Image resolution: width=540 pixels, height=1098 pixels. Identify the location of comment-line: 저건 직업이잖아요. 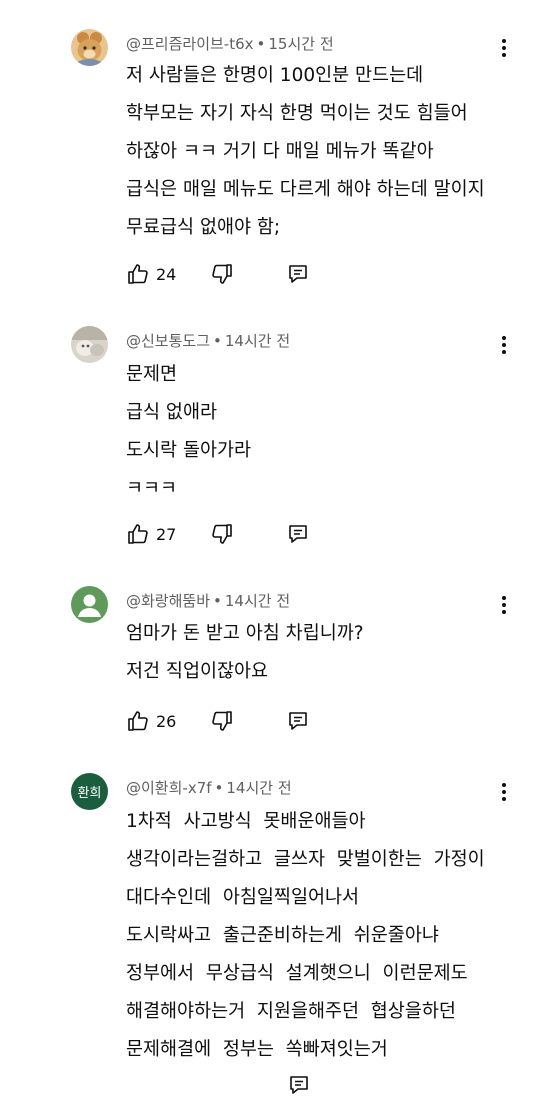
(197, 671).